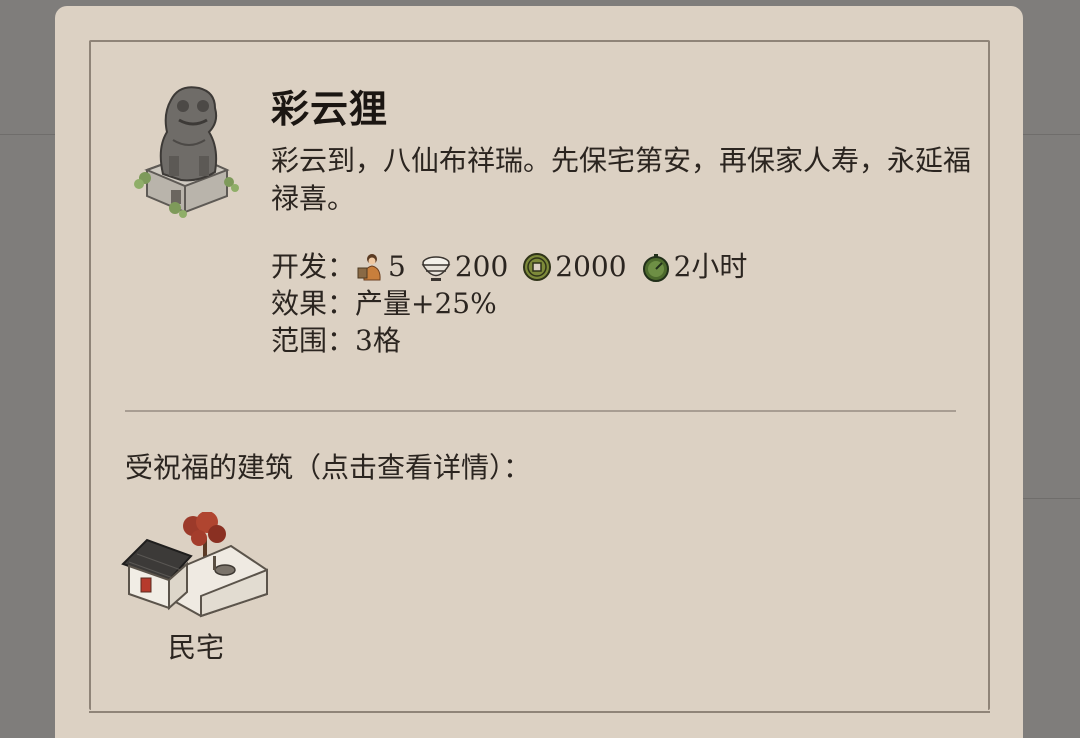  What do you see at coordinates (184, 148) in the screenshot?
I see `stone-lion-statue-icon` at bounding box center [184, 148].